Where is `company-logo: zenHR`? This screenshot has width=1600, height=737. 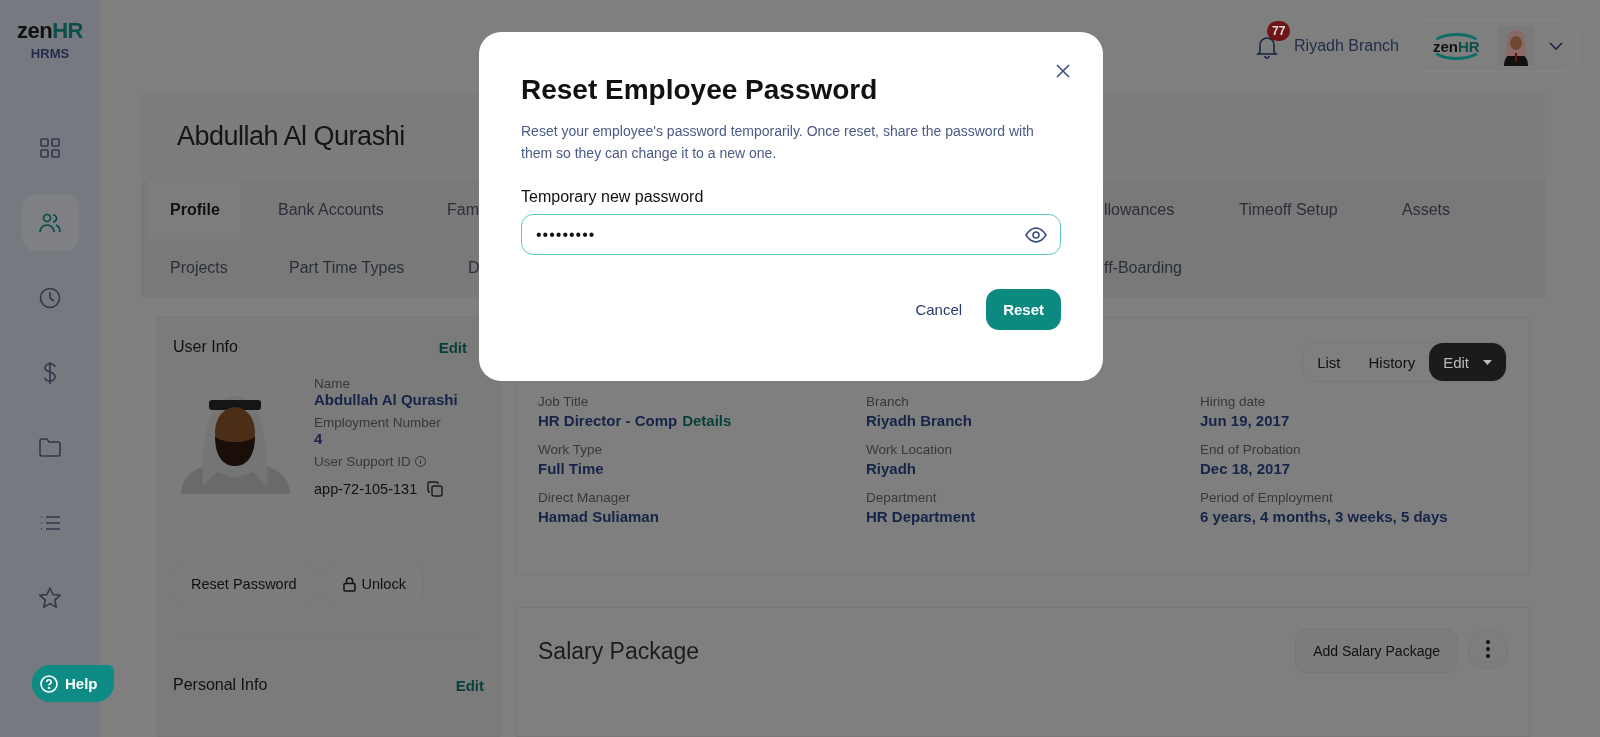 company-logo: zenHR is located at coordinates (1456, 46).